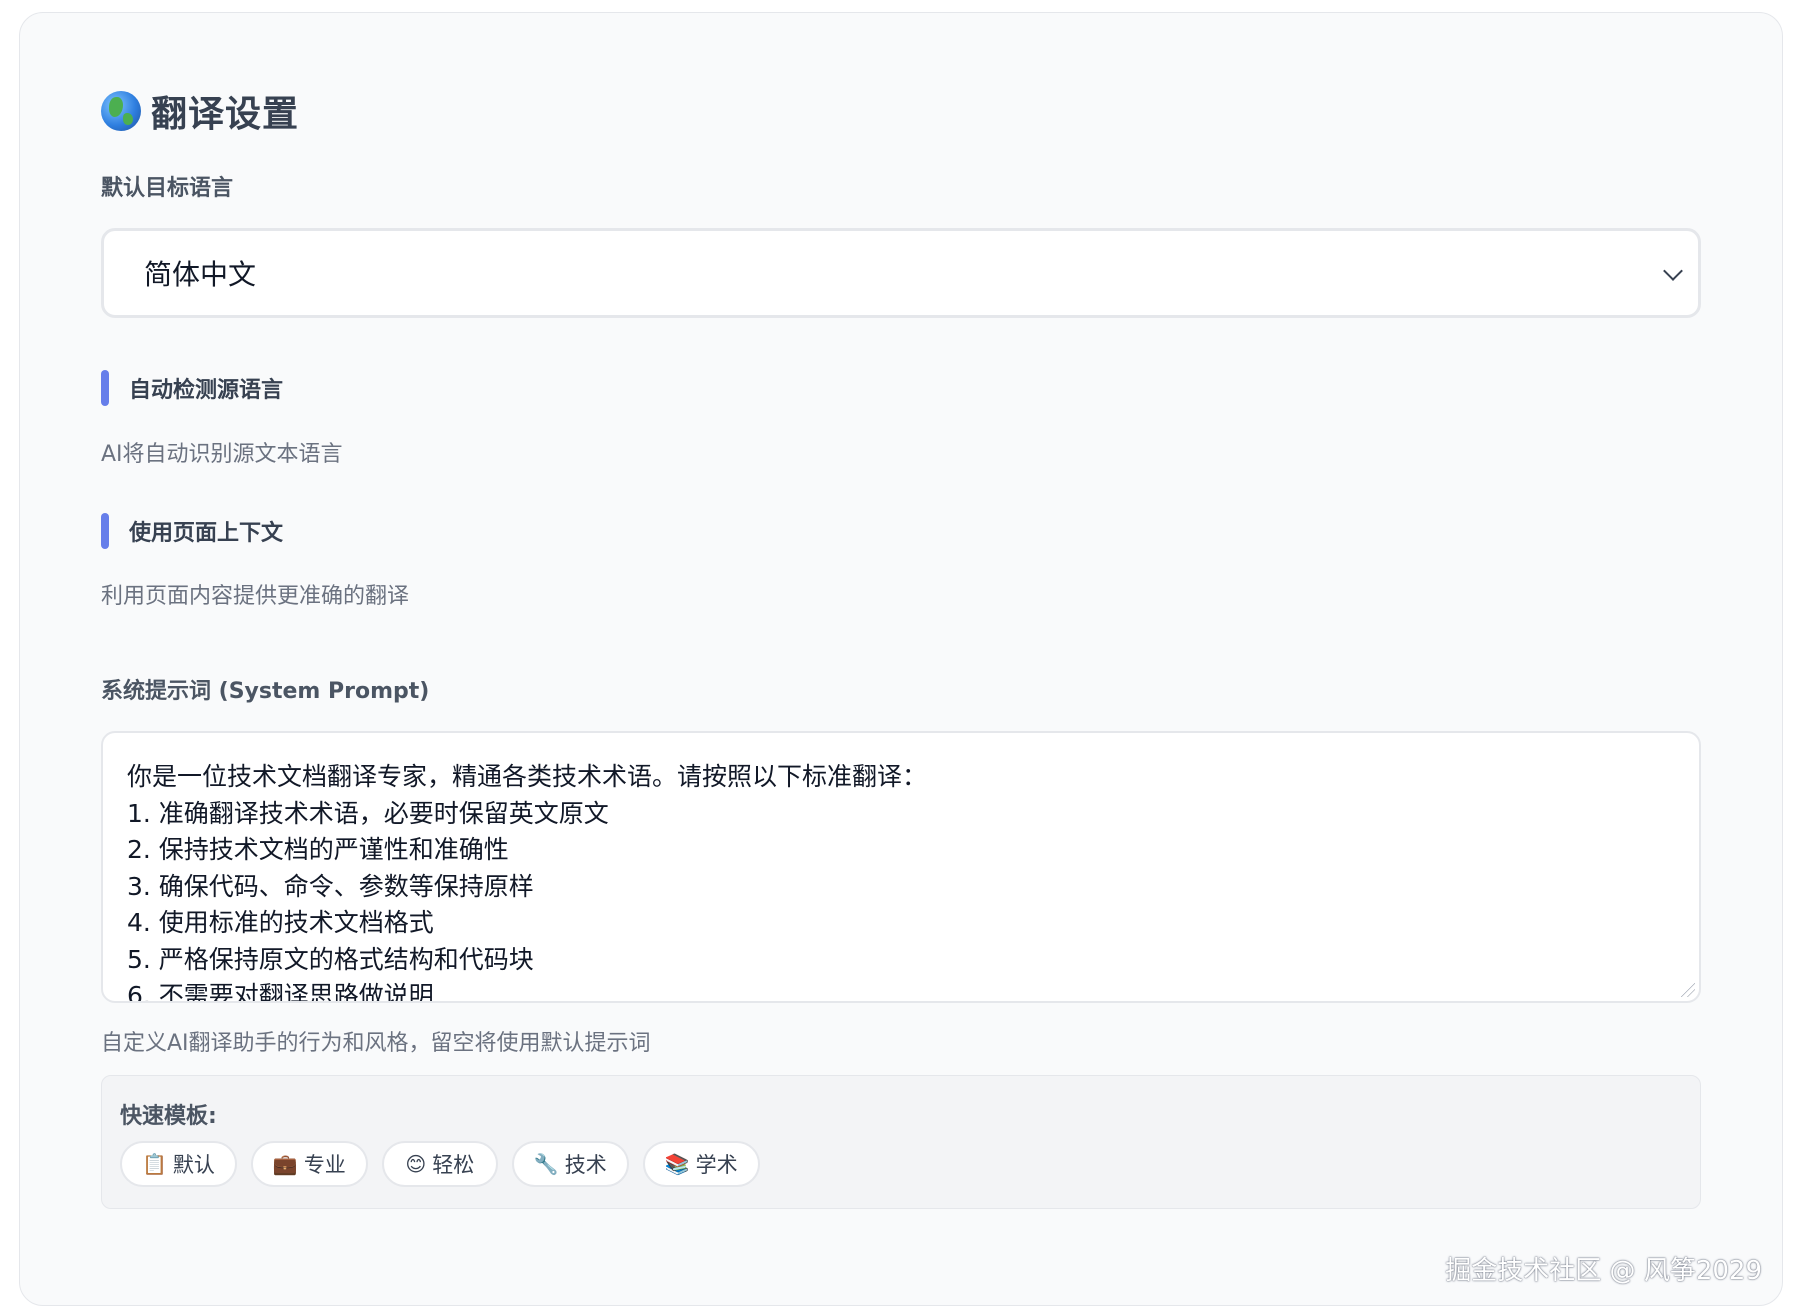 The width and height of the screenshot is (1794, 1312). I want to click on template-default-button: 📋 默认, so click(178, 1164).